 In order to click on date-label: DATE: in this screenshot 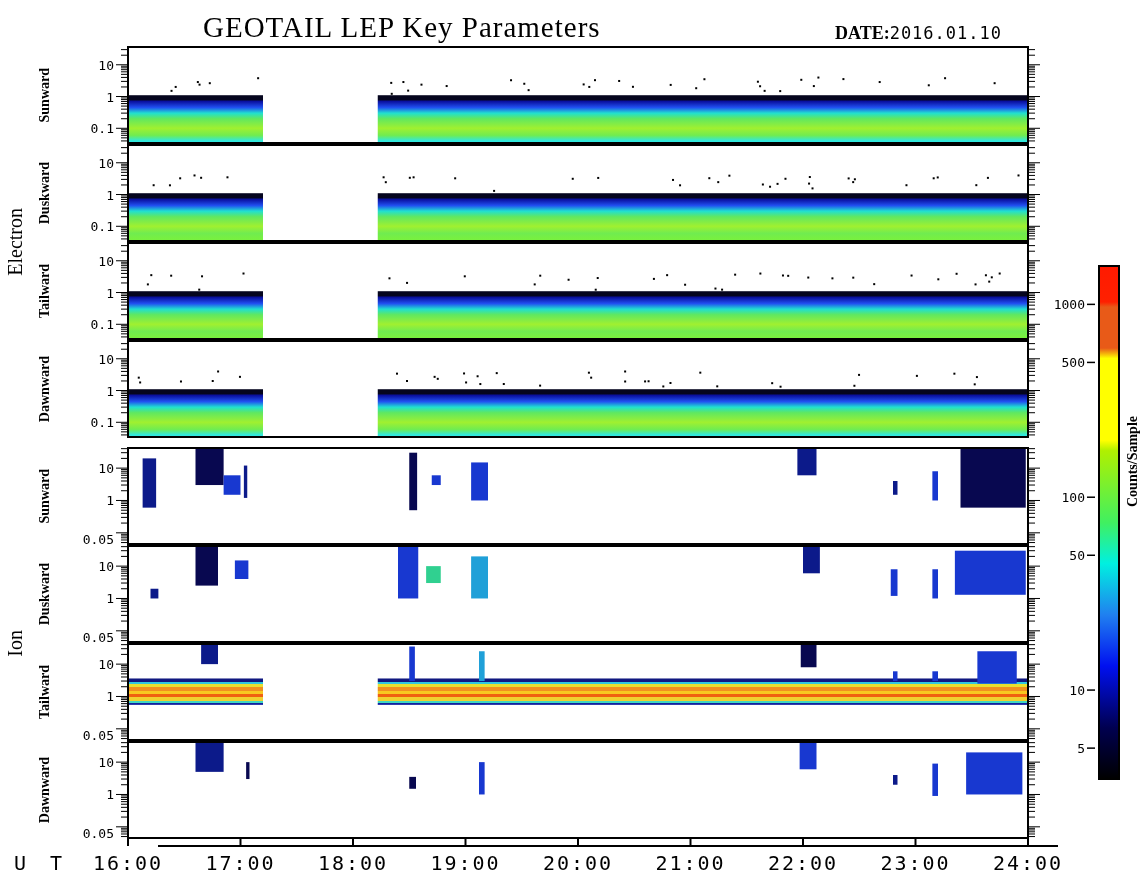, I will do `click(862, 33)`.